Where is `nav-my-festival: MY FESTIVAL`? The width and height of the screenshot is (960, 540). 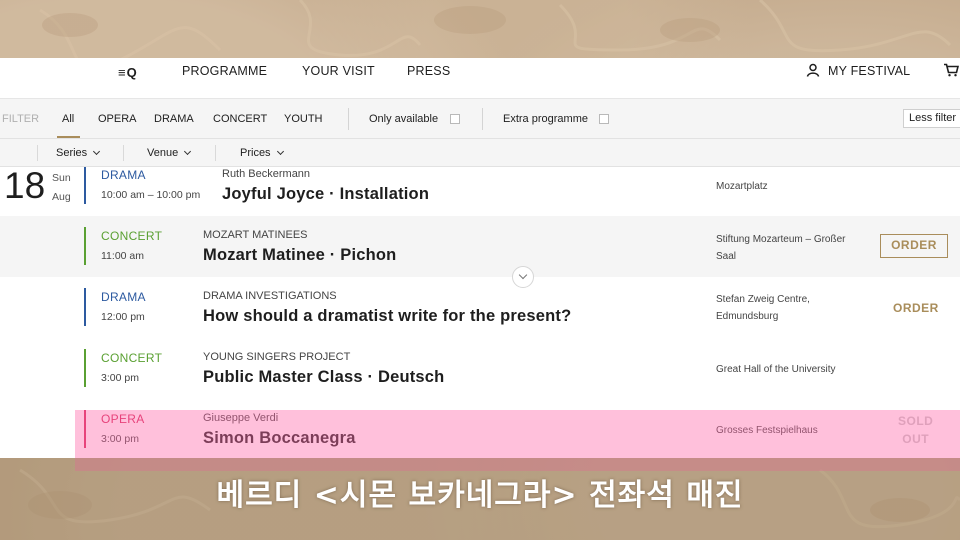 nav-my-festival: MY FESTIVAL is located at coordinates (869, 71).